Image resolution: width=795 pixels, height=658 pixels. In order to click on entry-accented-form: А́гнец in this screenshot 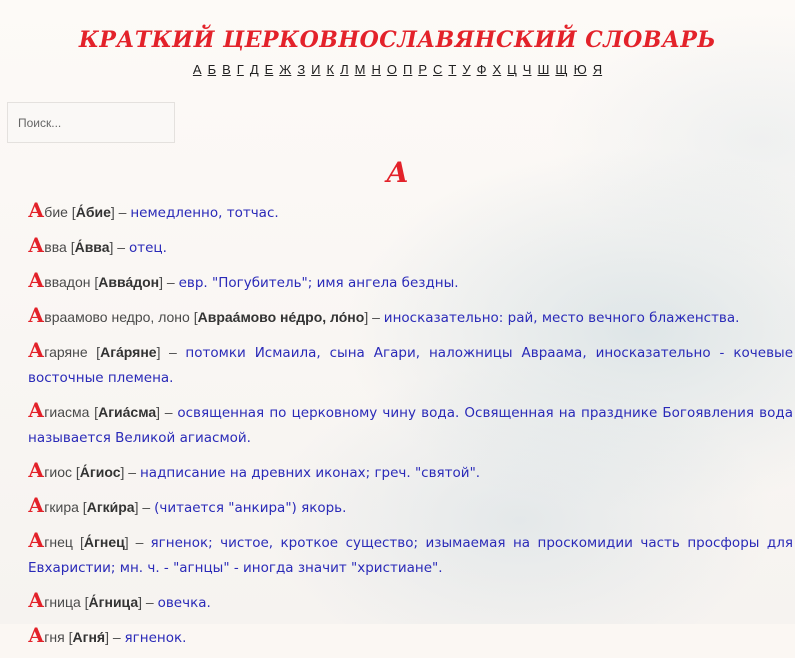, I will do `click(104, 542)`.